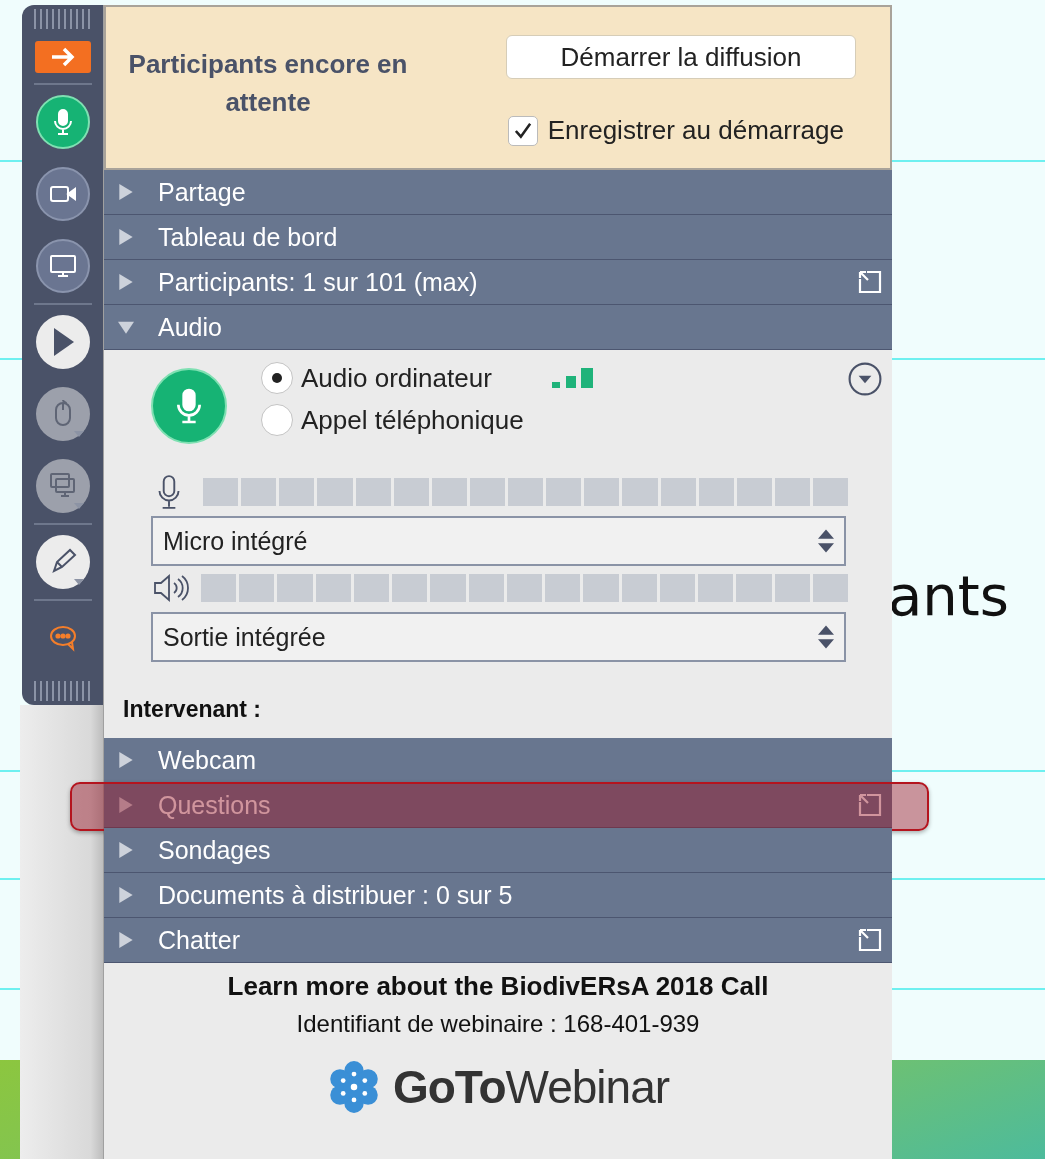  Describe the element at coordinates (498, 986) in the screenshot. I see `webinar-title: Learn more about the BiodivERsA 2018 Call` at that location.